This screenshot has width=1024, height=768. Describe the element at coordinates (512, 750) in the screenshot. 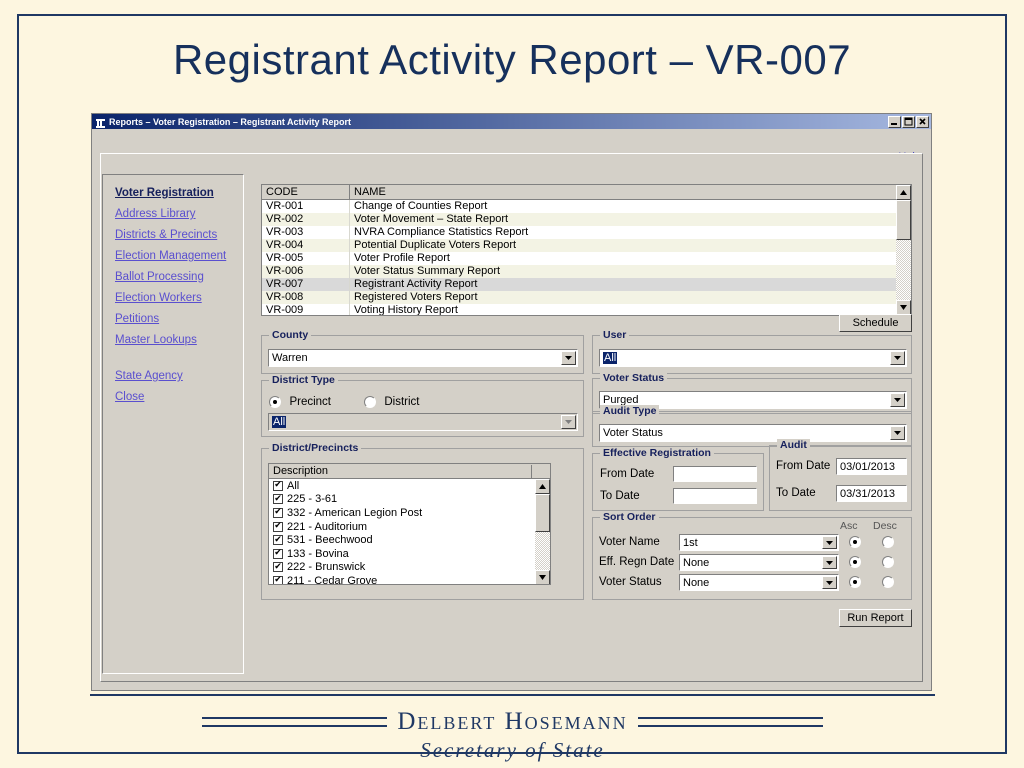

I see `footer-subtitle: Secretary of State` at that location.